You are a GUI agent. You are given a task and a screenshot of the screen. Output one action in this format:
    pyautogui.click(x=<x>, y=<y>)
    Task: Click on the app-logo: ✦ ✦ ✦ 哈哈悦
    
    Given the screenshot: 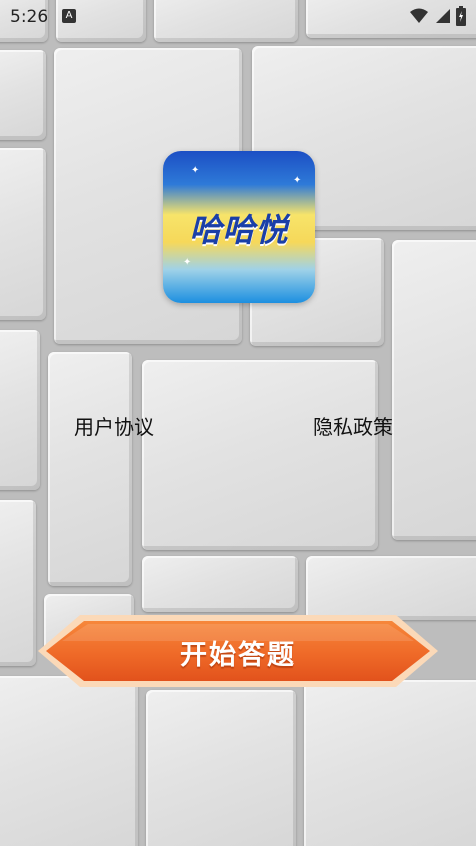 What is the action you would take?
    pyautogui.click(x=239, y=227)
    